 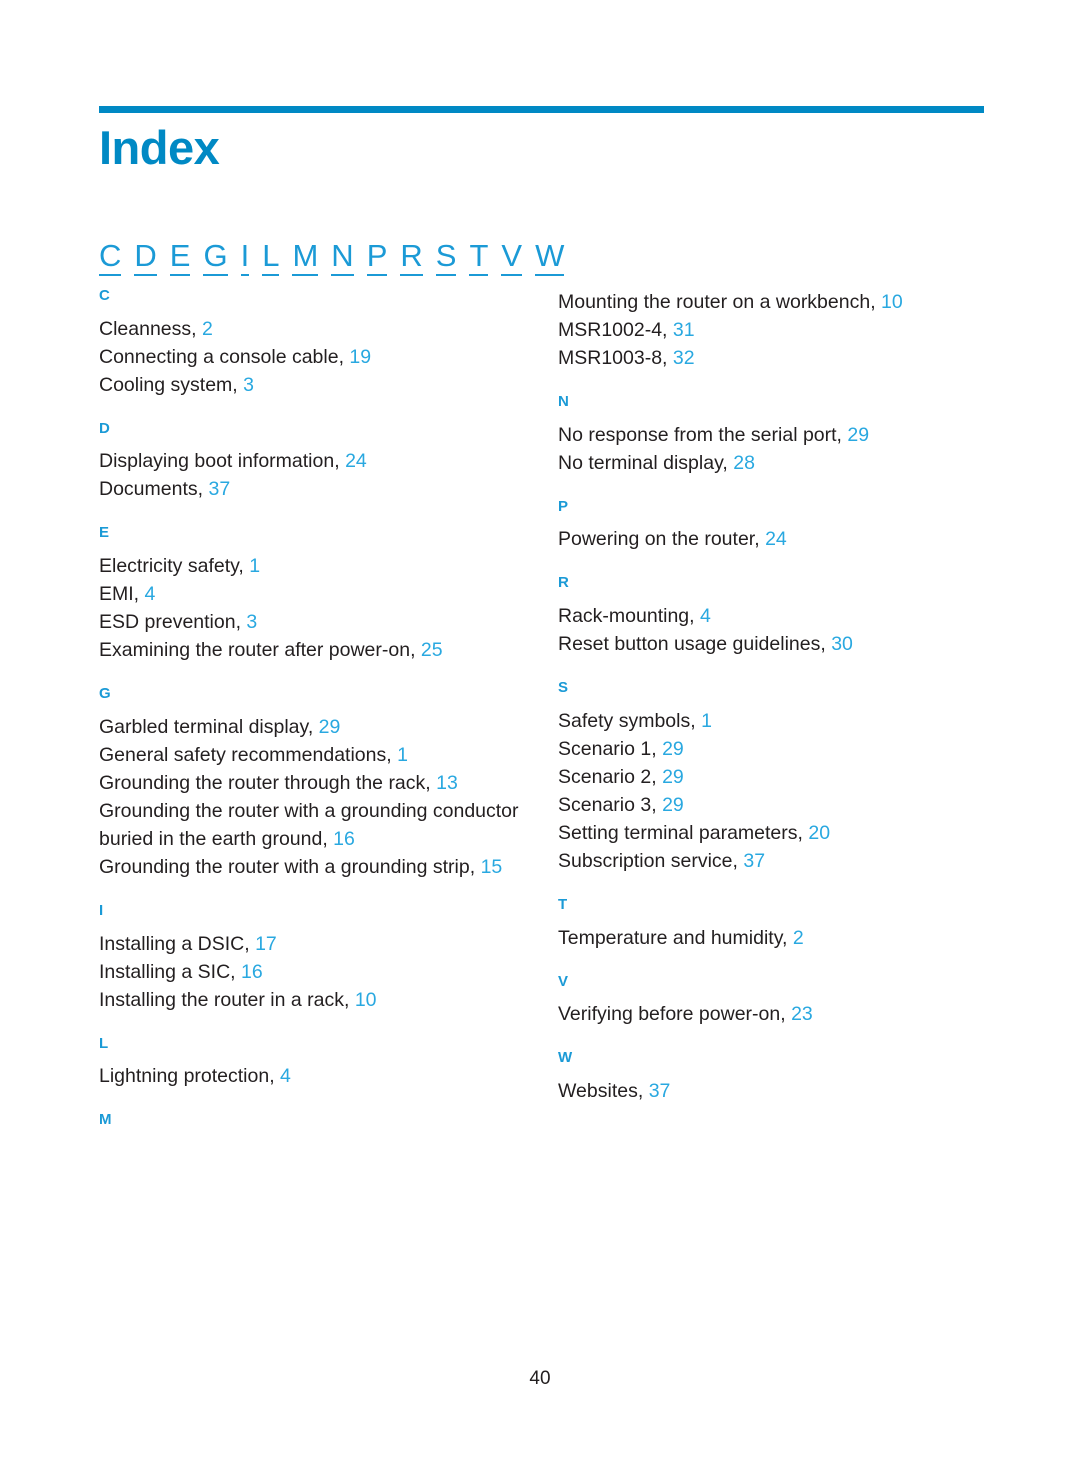 I want to click on alpha-link-w: W, so click(x=550, y=258).